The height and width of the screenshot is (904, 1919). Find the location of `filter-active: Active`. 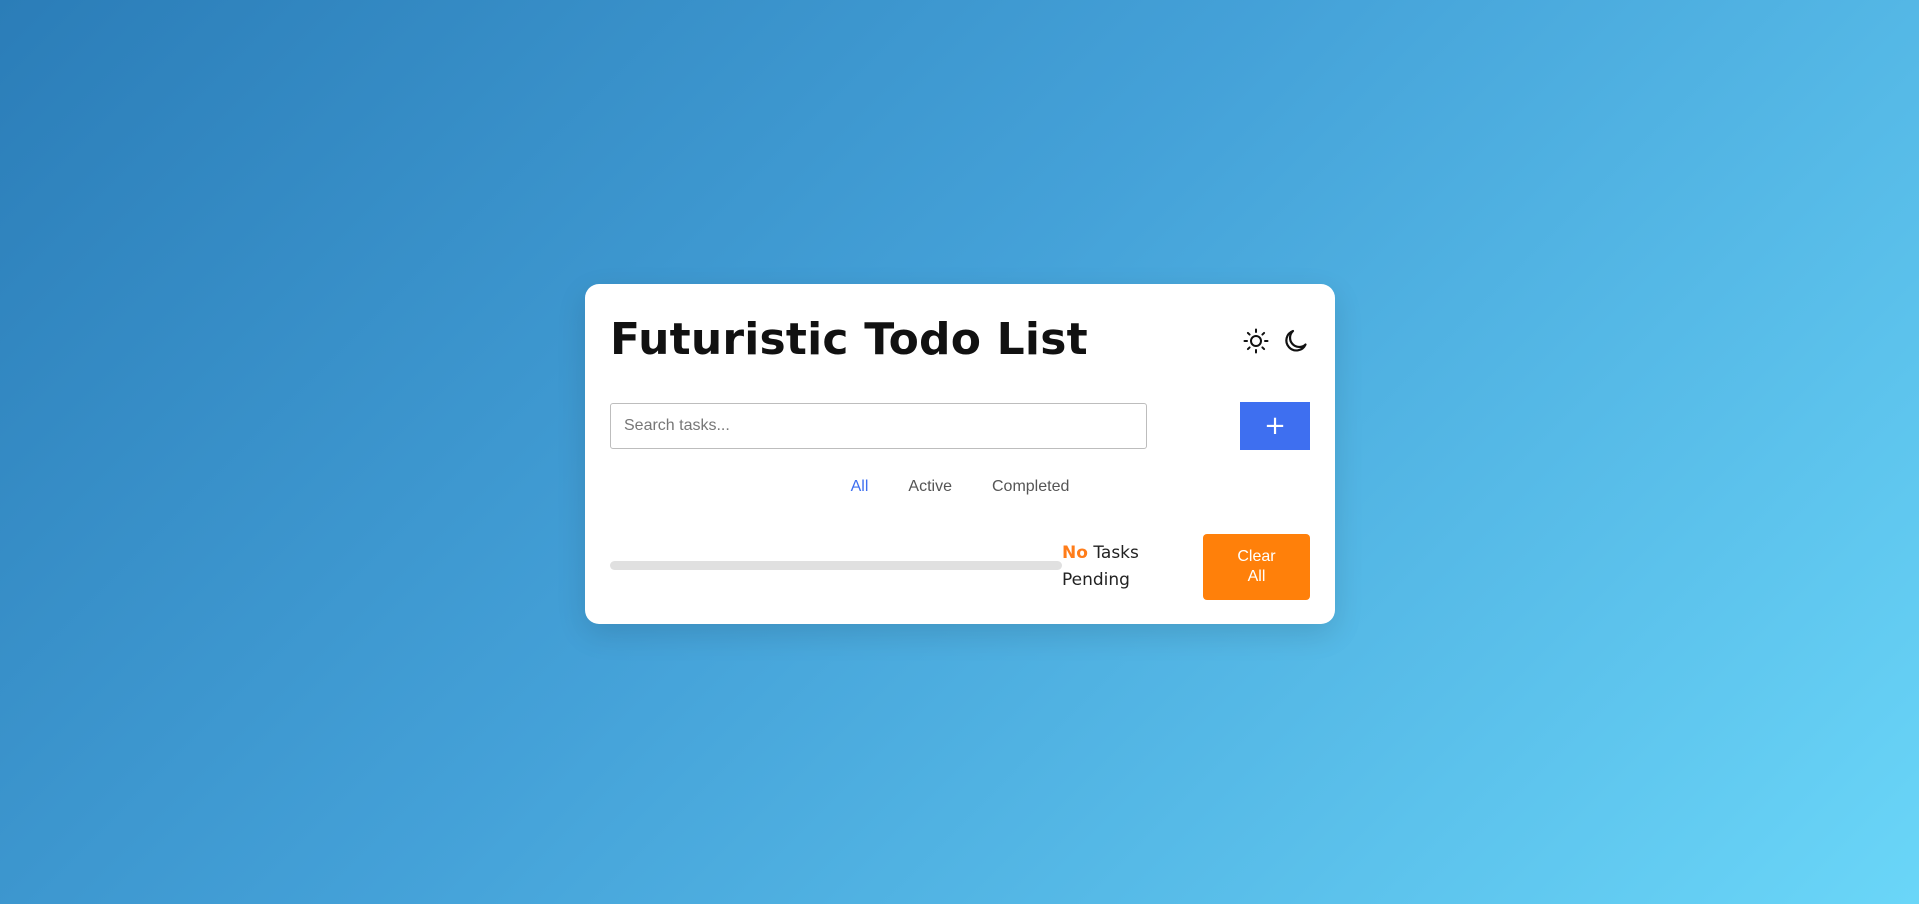

filter-active: Active is located at coordinates (930, 487).